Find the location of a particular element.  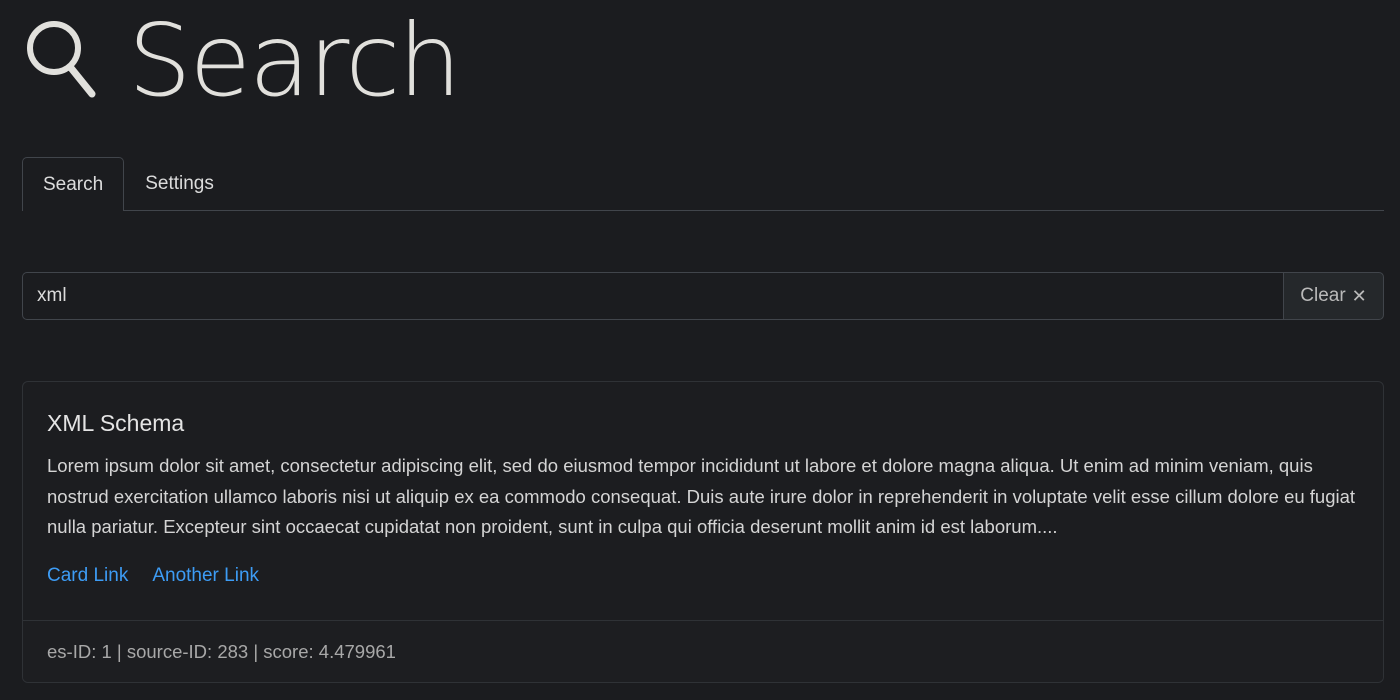

card-links: Card Link Another Link is located at coordinates (703, 576).